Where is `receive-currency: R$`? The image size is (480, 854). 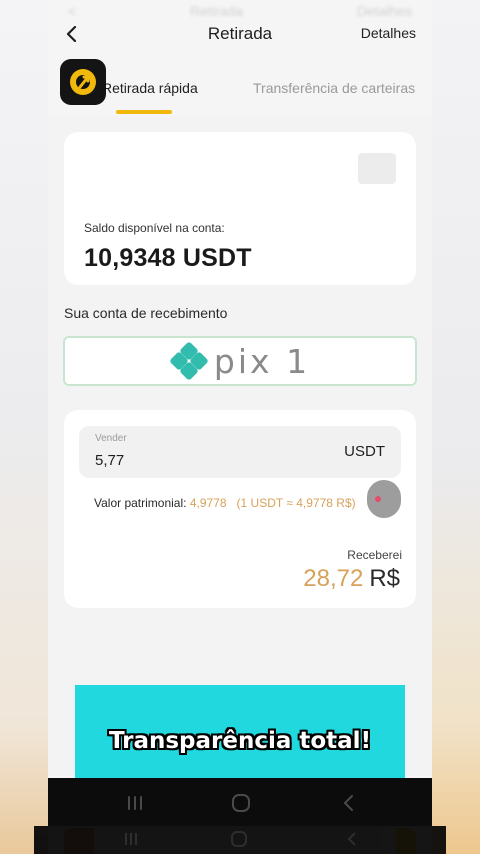 receive-currency: R$ is located at coordinates (384, 578).